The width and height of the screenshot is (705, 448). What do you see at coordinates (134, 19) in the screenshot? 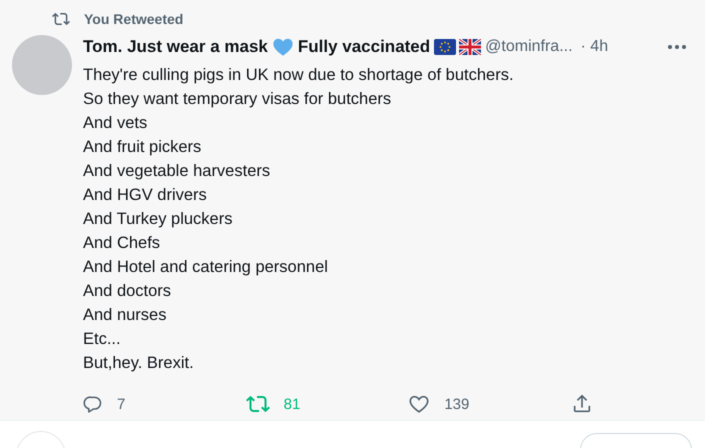
I see `retweet-context-label: You Retweeted` at bounding box center [134, 19].